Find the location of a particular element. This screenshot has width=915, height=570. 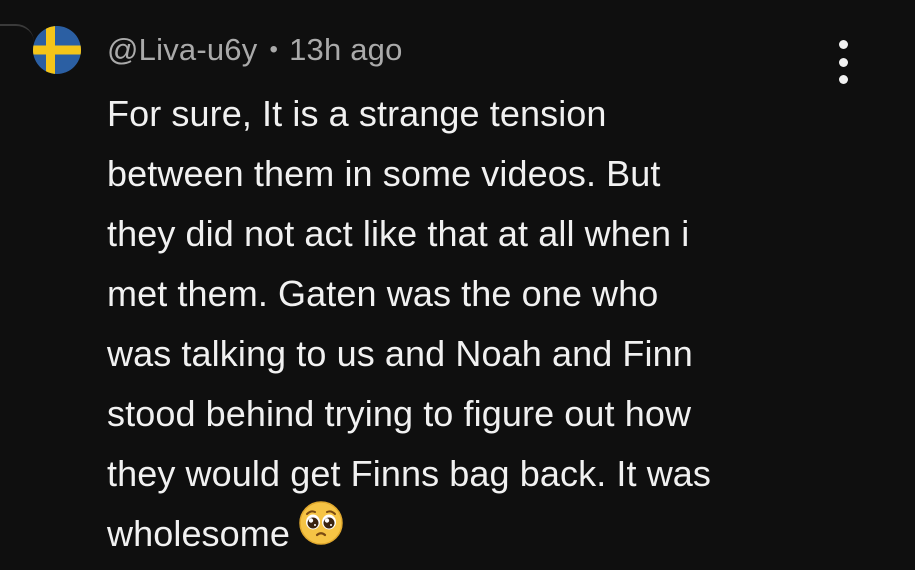

sweden-flag-icon is located at coordinates (57, 50).